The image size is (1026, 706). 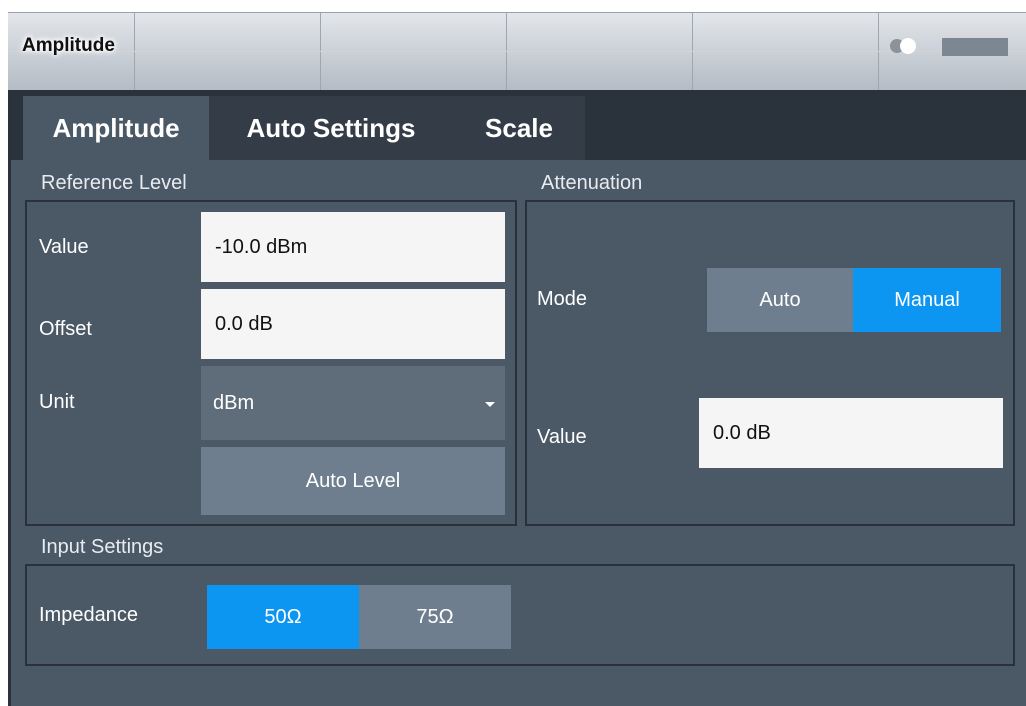 I want to click on impedance-label: Impedance, so click(x=88, y=615).